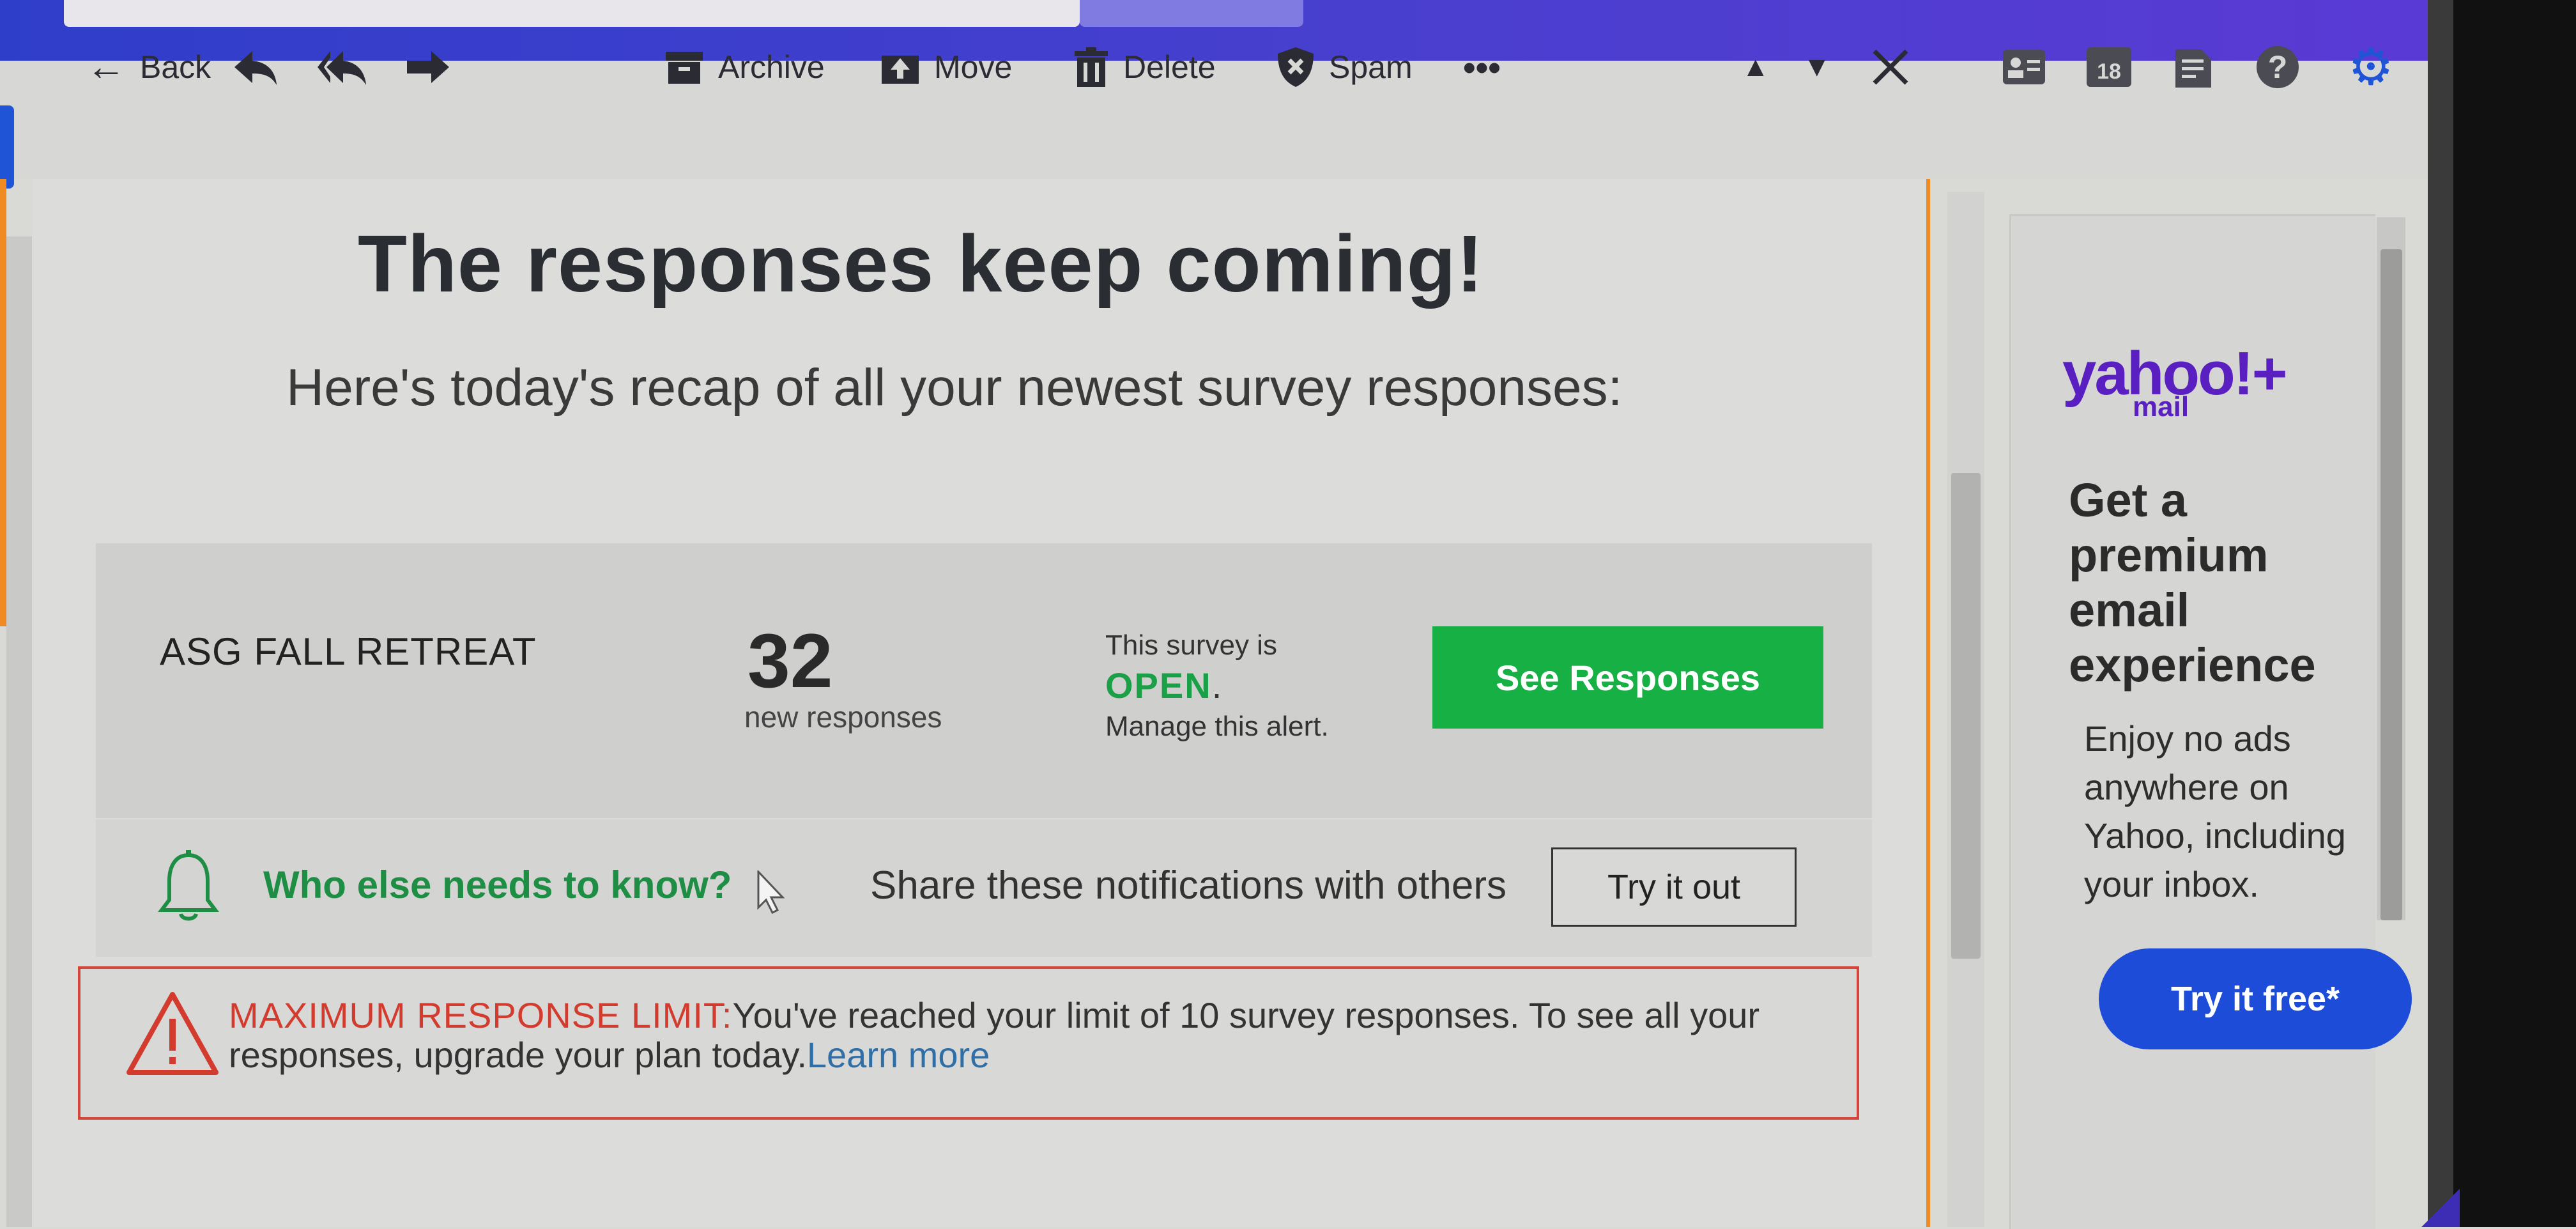  I want to click on response-count-label: new responses, so click(843, 717).